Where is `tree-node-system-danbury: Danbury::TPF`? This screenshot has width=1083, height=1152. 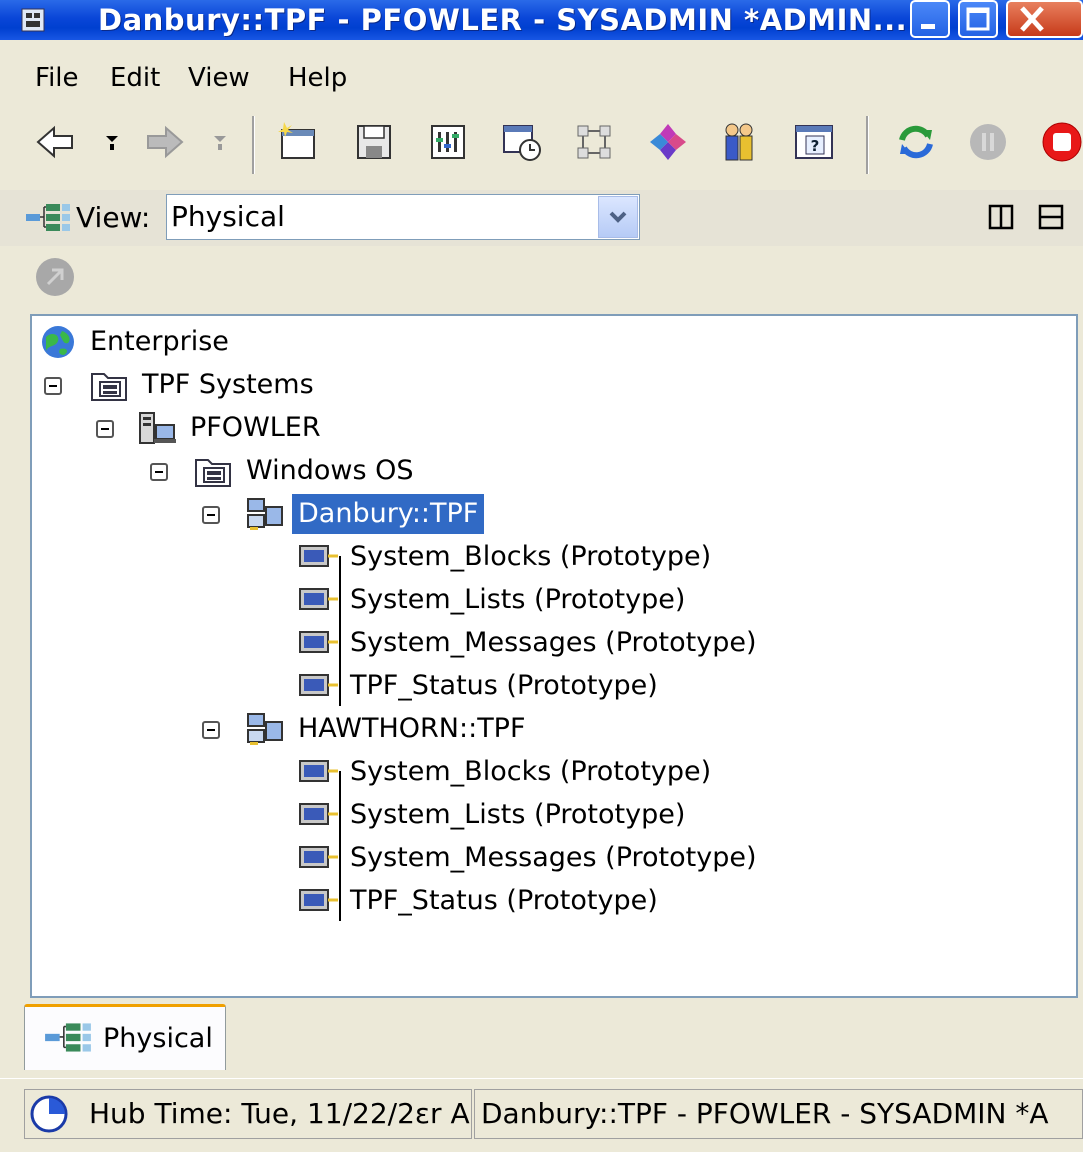
tree-node-system-danbury: Danbury::TPF is located at coordinates (446, 514).